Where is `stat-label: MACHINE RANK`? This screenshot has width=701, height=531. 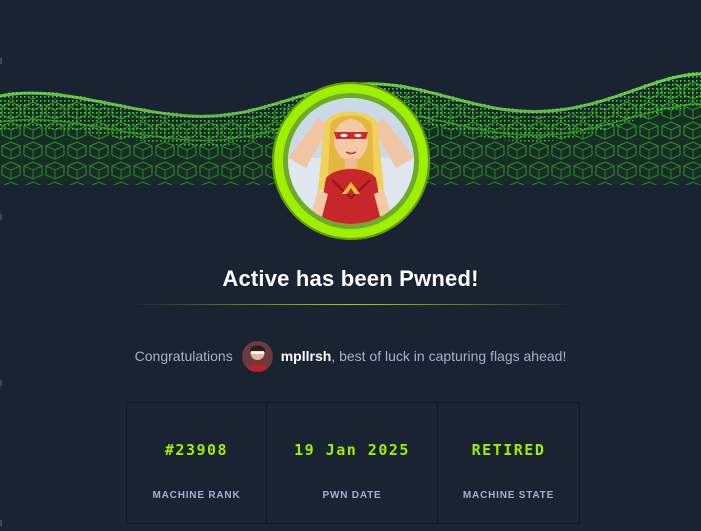 stat-label: MACHINE RANK is located at coordinates (196, 495).